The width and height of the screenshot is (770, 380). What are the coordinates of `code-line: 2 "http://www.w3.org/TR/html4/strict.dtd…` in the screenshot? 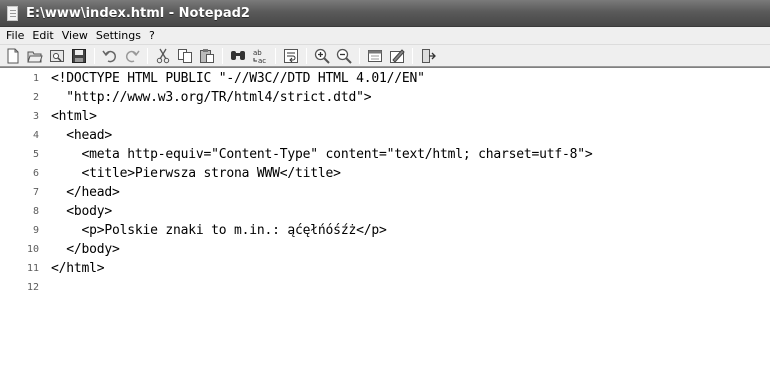 It's located at (385, 97).